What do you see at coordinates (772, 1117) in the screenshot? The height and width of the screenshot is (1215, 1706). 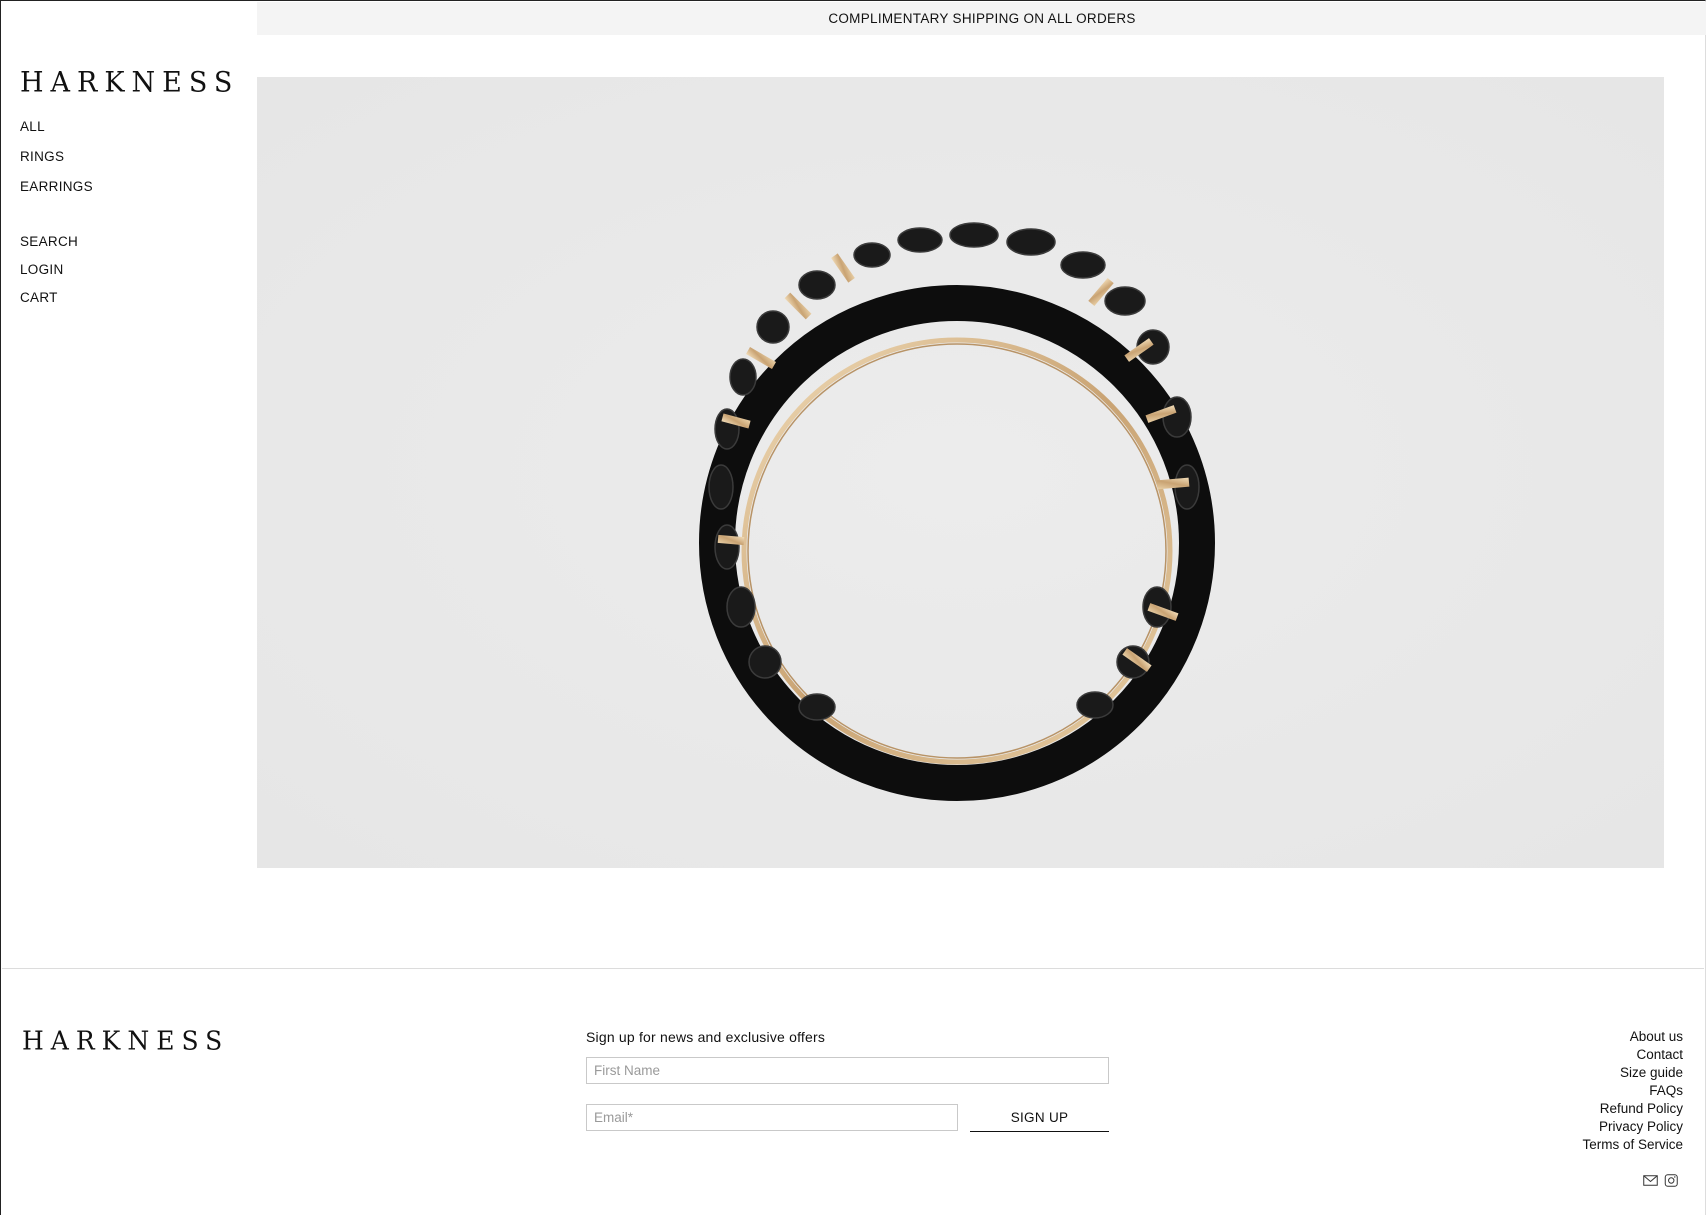 I see `email-input` at bounding box center [772, 1117].